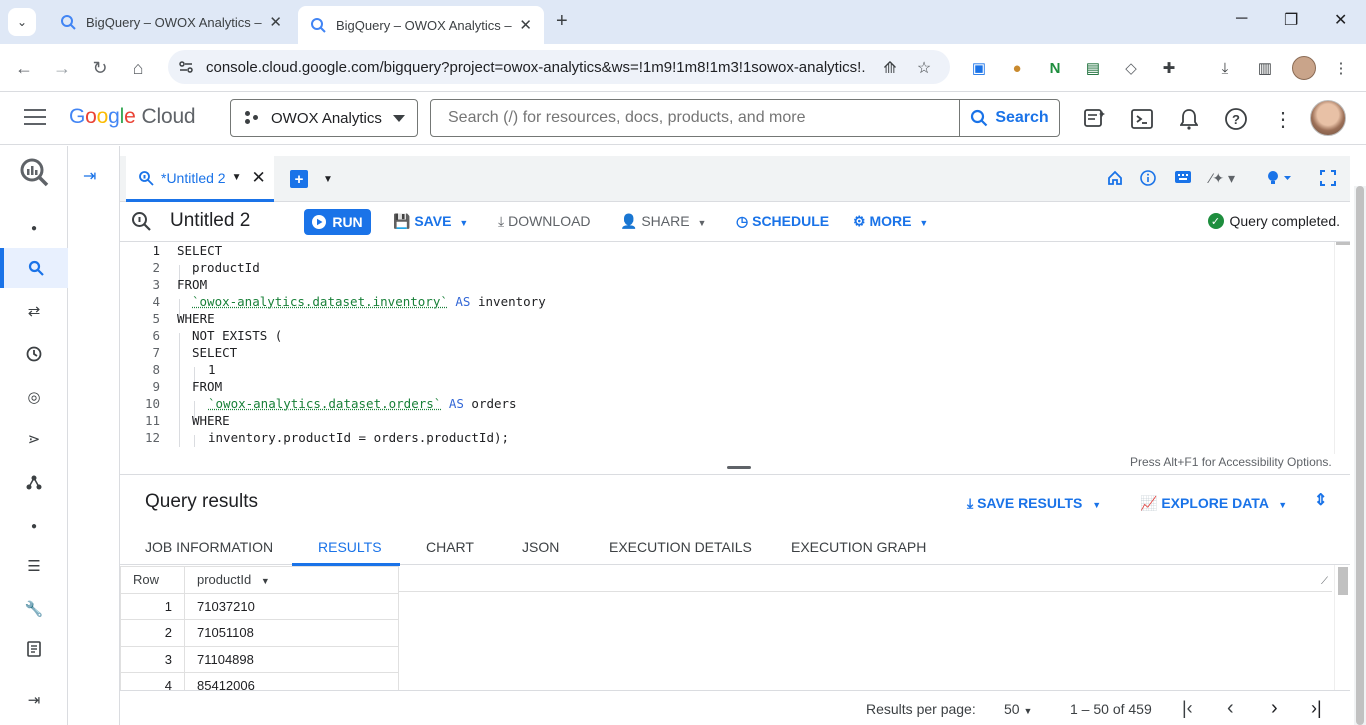 Image resolution: width=1366 pixels, height=725 pixels. Describe the element at coordinates (201, 501) in the screenshot. I see `results-title: Query results` at that location.